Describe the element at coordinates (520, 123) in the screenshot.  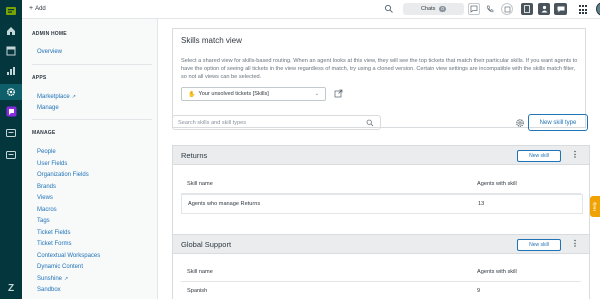
I see `gear-icon` at that location.